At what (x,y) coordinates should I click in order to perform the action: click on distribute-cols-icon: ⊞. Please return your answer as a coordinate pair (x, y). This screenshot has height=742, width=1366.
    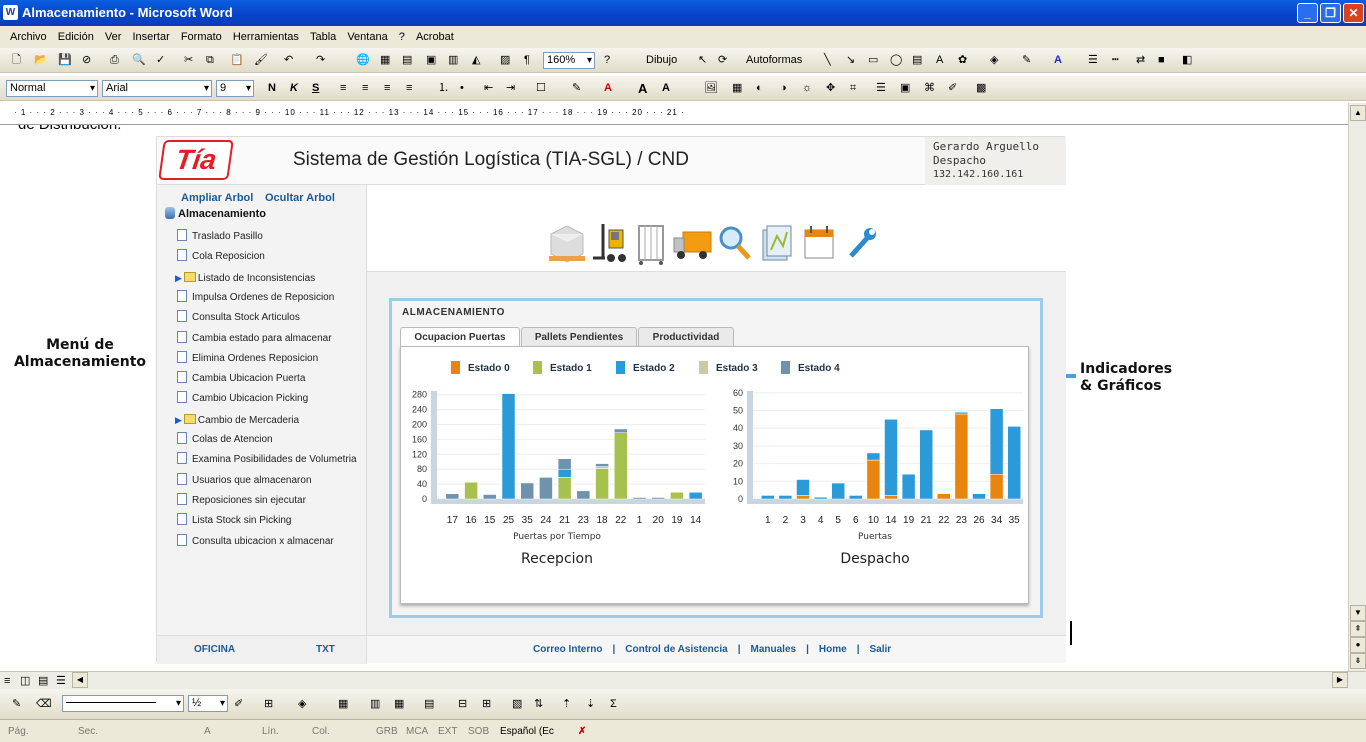
    Looking at the image, I should click on (486, 704).